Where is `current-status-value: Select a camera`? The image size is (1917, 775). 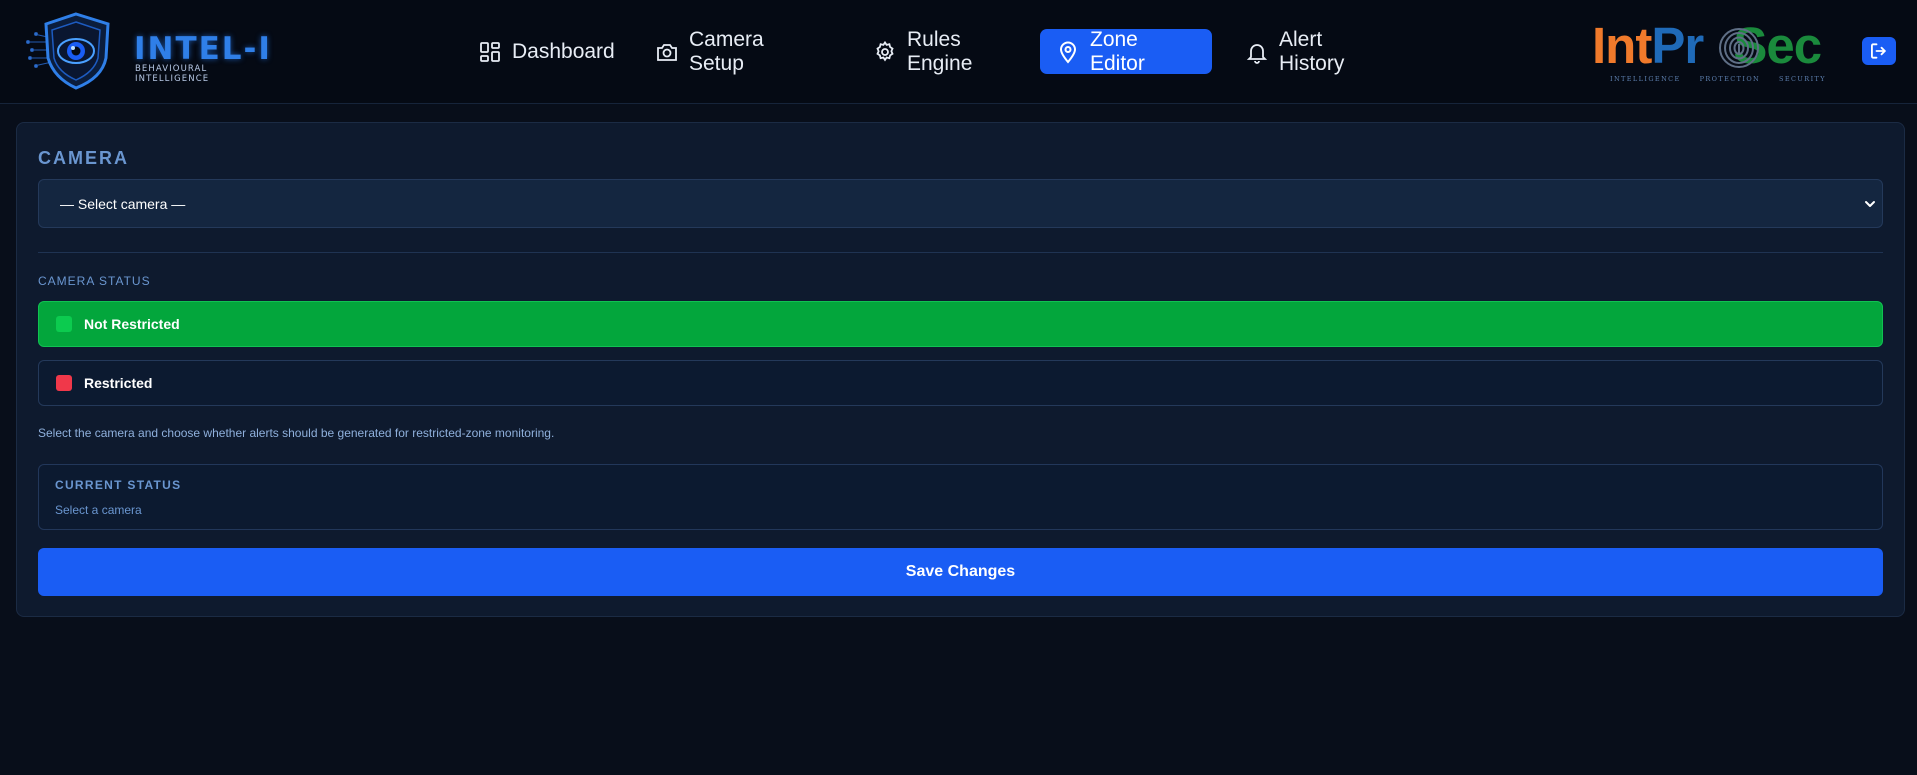 current-status-value: Select a camera is located at coordinates (98, 510).